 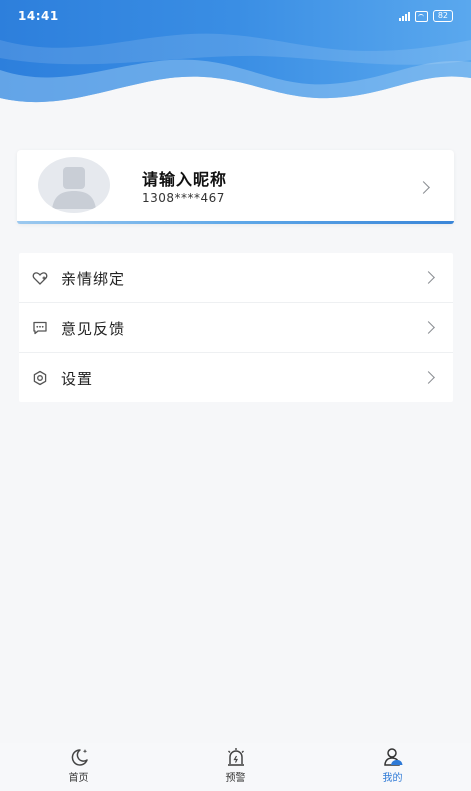 What do you see at coordinates (40, 278) in the screenshot?
I see `heart-link-icon` at bounding box center [40, 278].